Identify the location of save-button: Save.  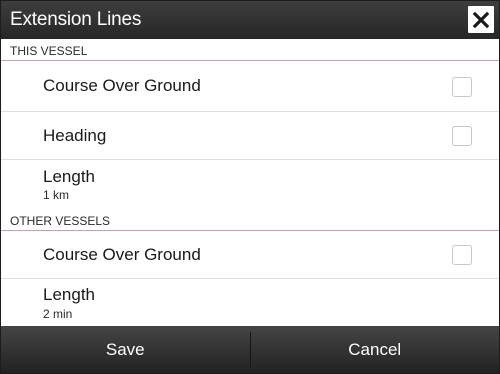
(125, 349).